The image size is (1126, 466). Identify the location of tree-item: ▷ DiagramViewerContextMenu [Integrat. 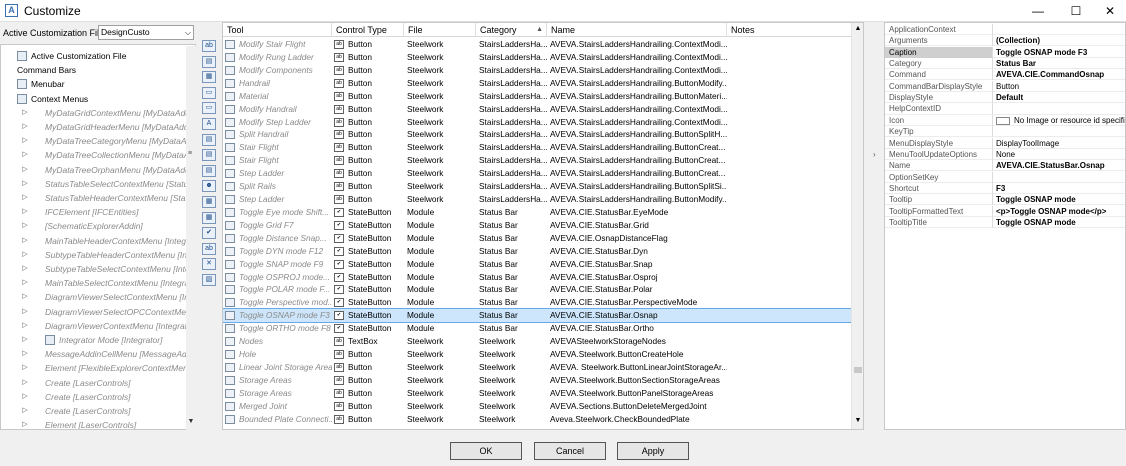
(94, 326).